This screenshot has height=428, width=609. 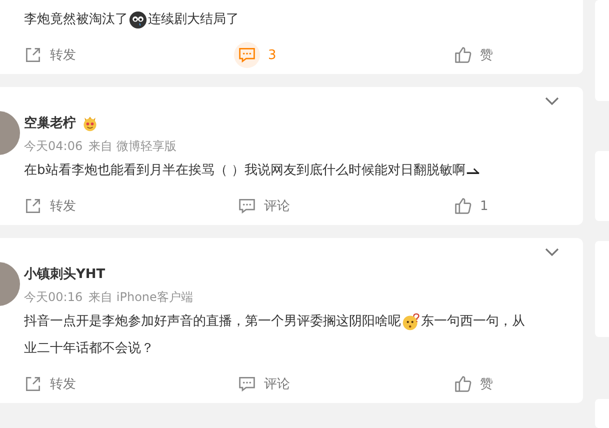 I want to click on post-source: 来自 iPhone客户端, so click(x=140, y=297).